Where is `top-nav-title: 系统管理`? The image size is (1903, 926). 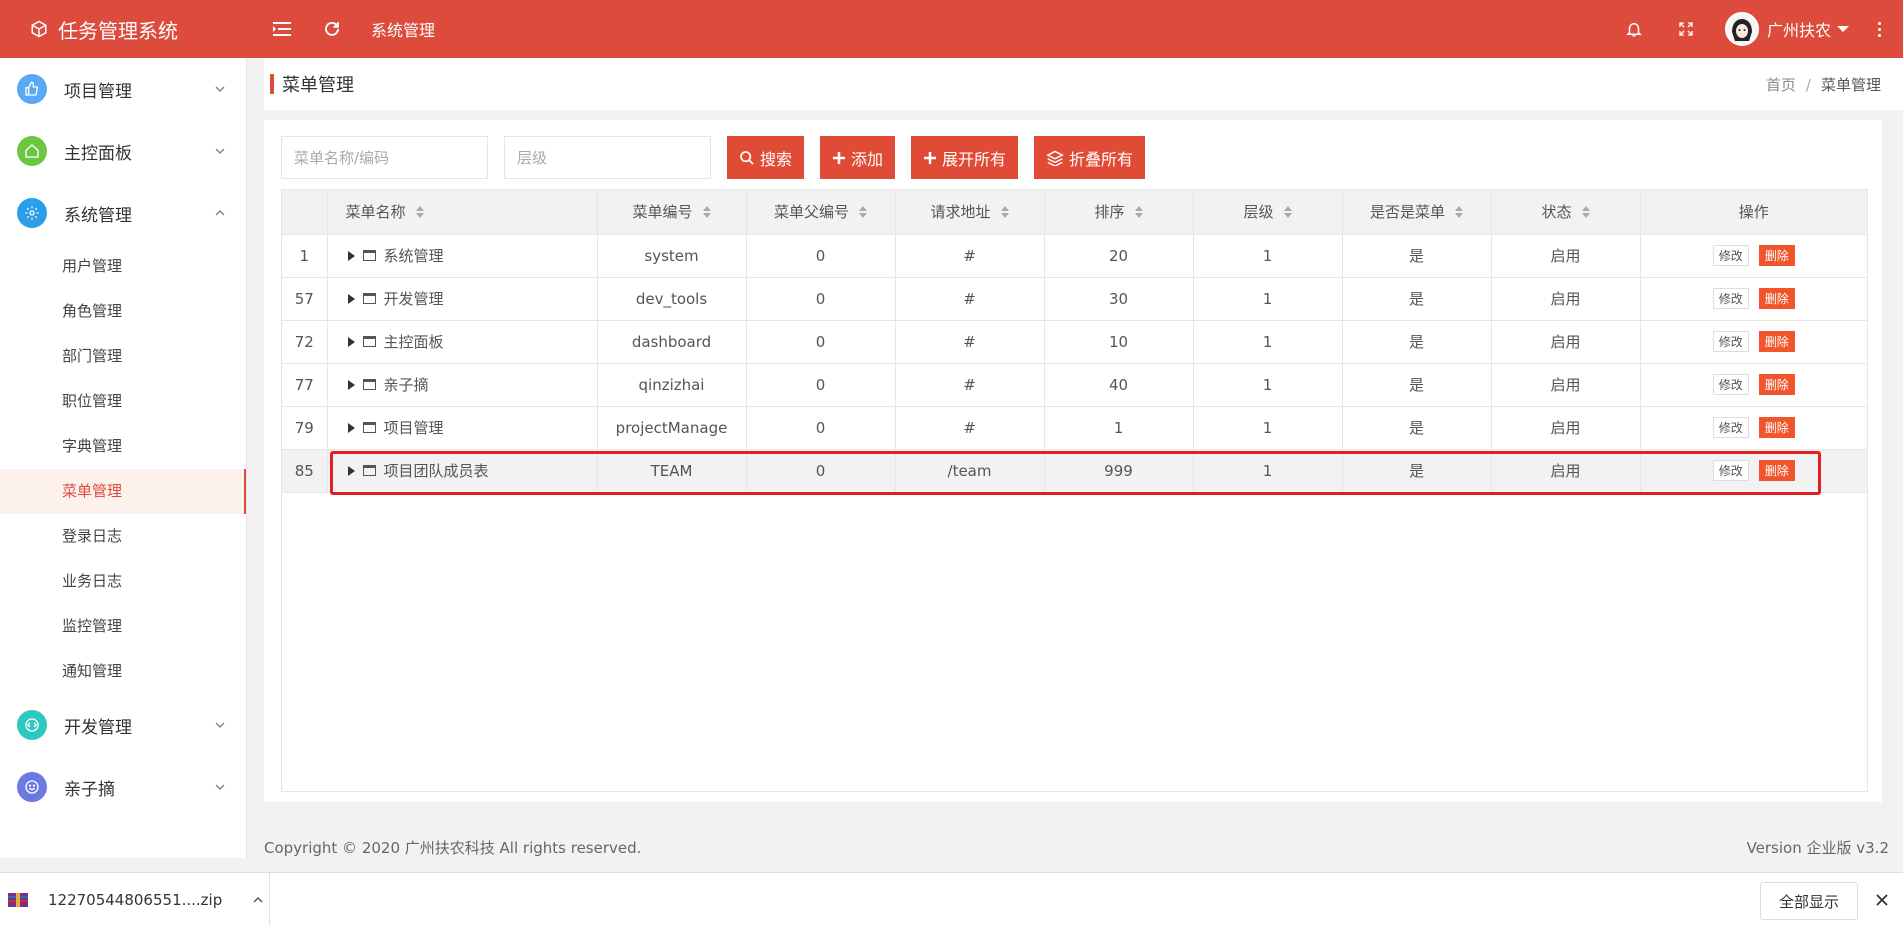 top-nav-title: 系统管理 is located at coordinates (403, 29).